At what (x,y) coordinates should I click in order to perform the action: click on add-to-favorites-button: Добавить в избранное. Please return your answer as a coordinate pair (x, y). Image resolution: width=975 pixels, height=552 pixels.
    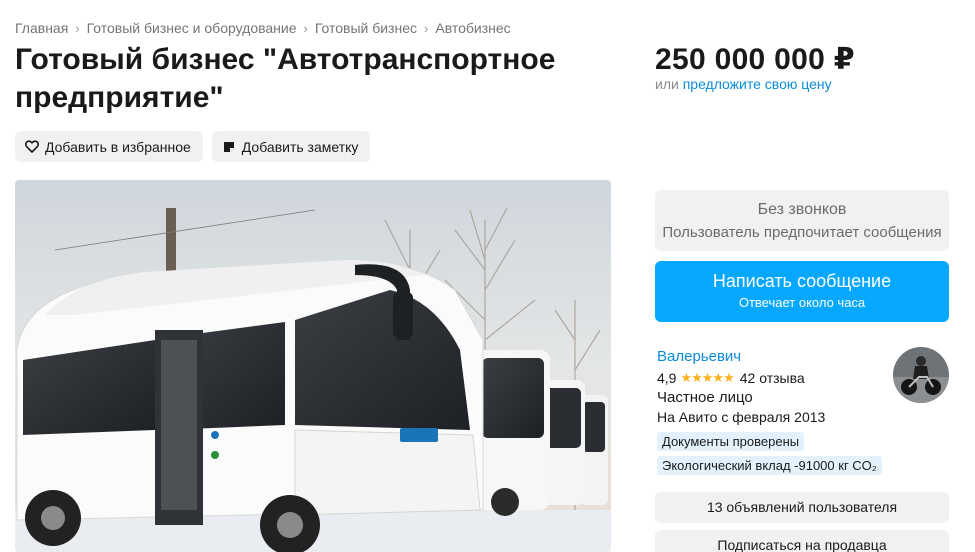
    Looking at the image, I should click on (109, 146).